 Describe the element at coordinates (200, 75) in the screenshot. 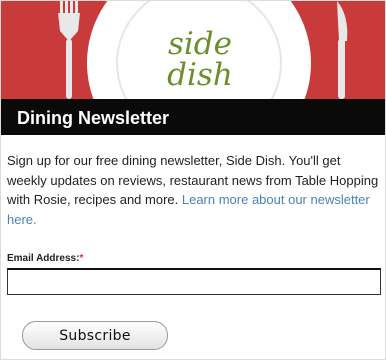

I see `logo-text-line2: dish` at that location.